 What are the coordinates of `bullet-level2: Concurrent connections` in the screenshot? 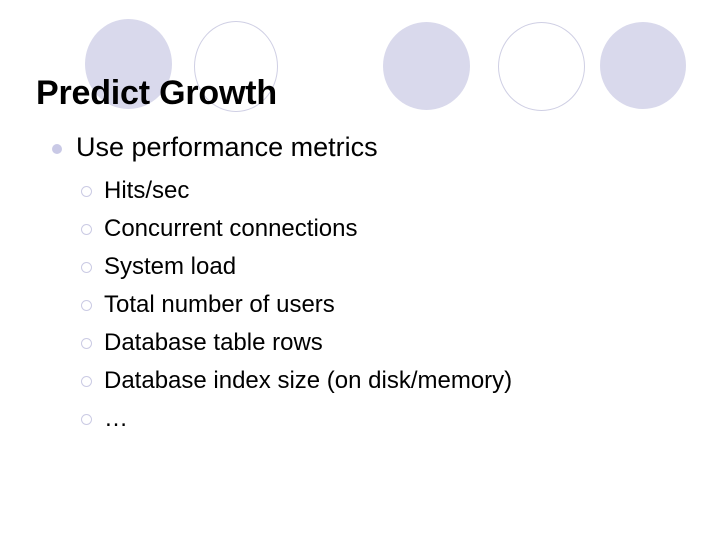 It's located at (360, 229).